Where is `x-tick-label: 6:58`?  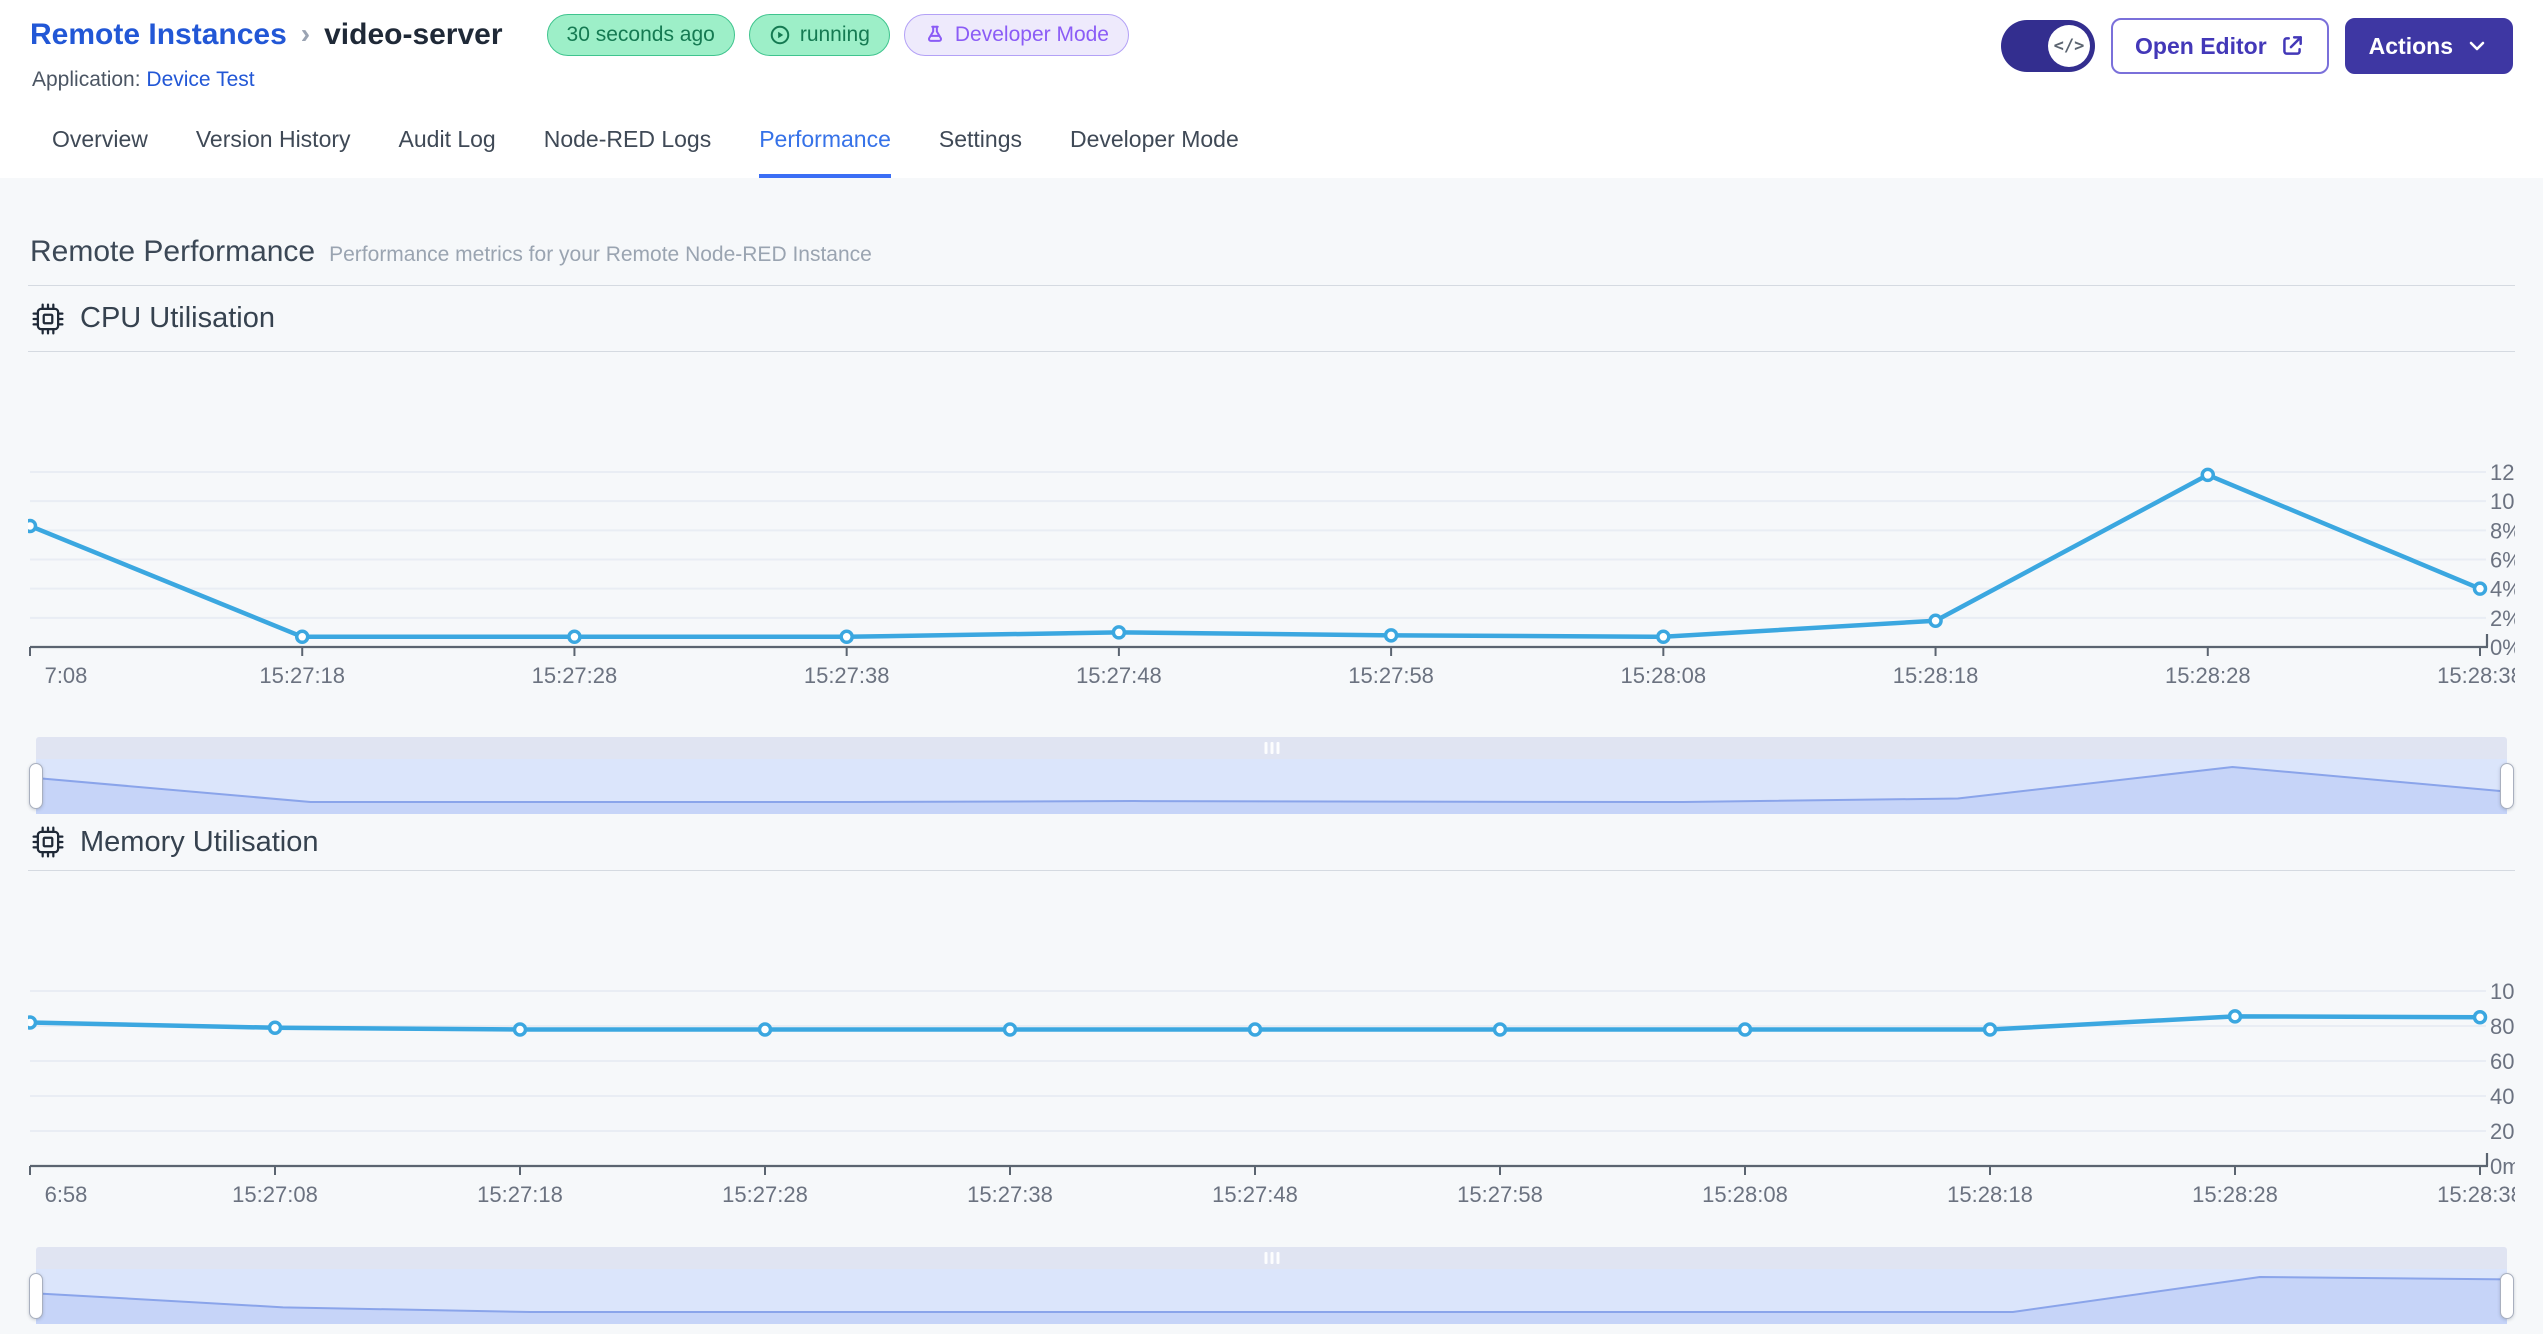
x-tick-label: 6:58 is located at coordinates (66, 1194).